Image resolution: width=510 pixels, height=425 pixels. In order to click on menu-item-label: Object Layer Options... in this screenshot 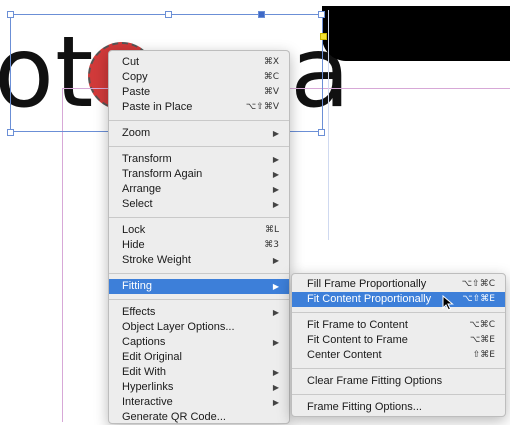, I will do `click(178, 327)`.